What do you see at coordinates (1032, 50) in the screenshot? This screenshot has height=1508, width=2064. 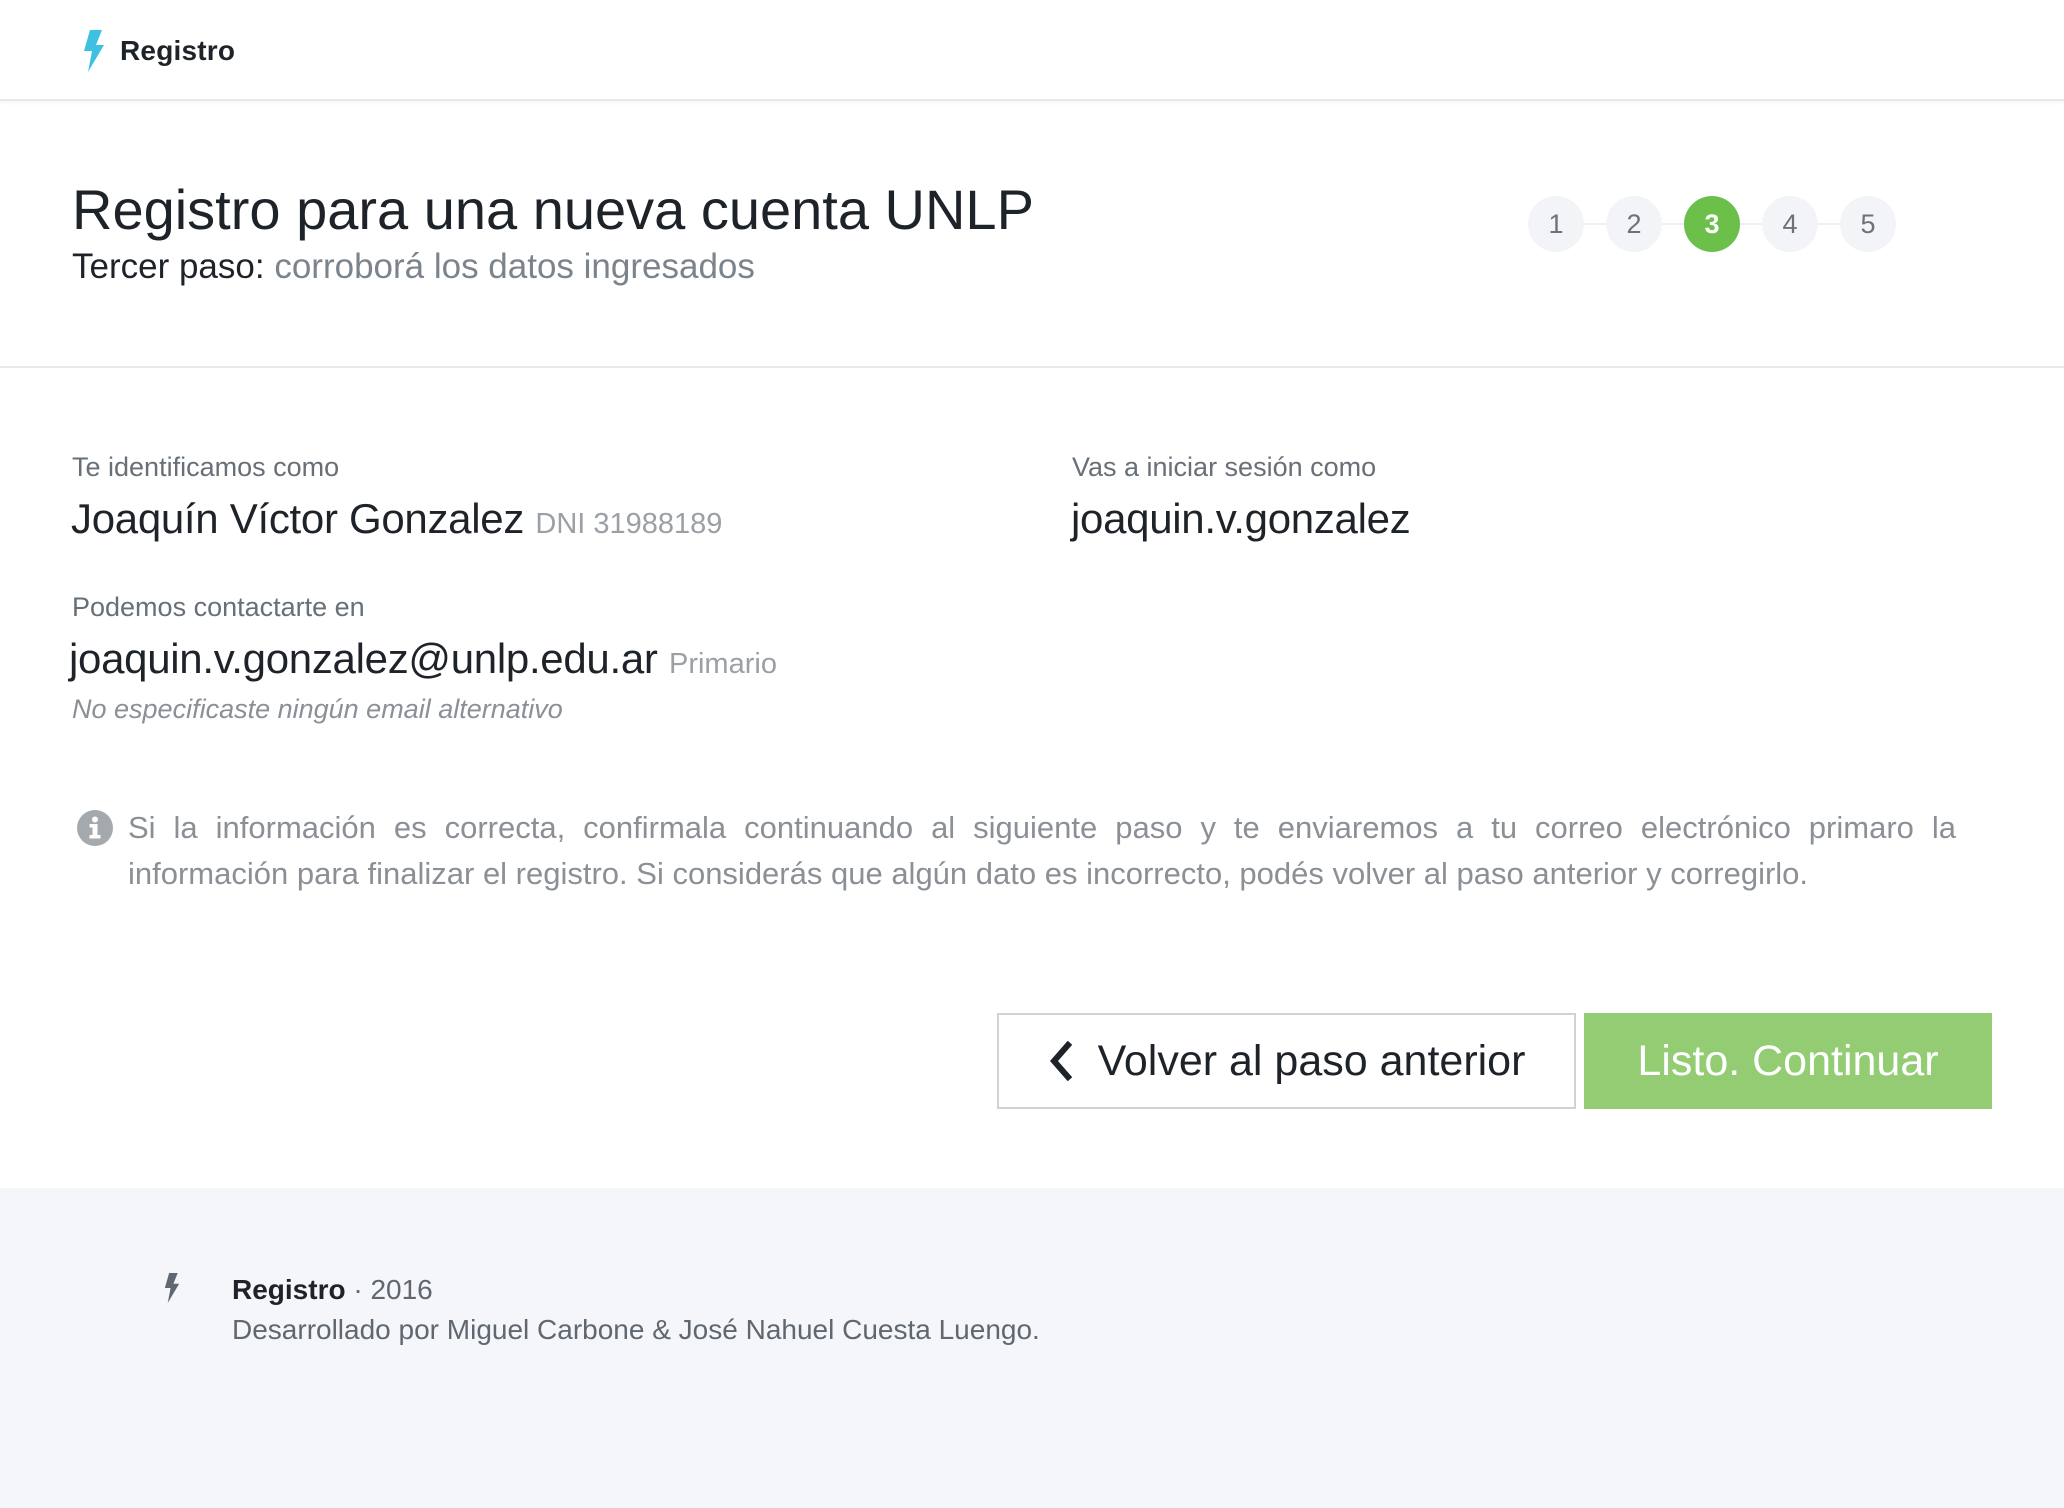 I see `top-navbar: Registro` at bounding box center [1032, 50].